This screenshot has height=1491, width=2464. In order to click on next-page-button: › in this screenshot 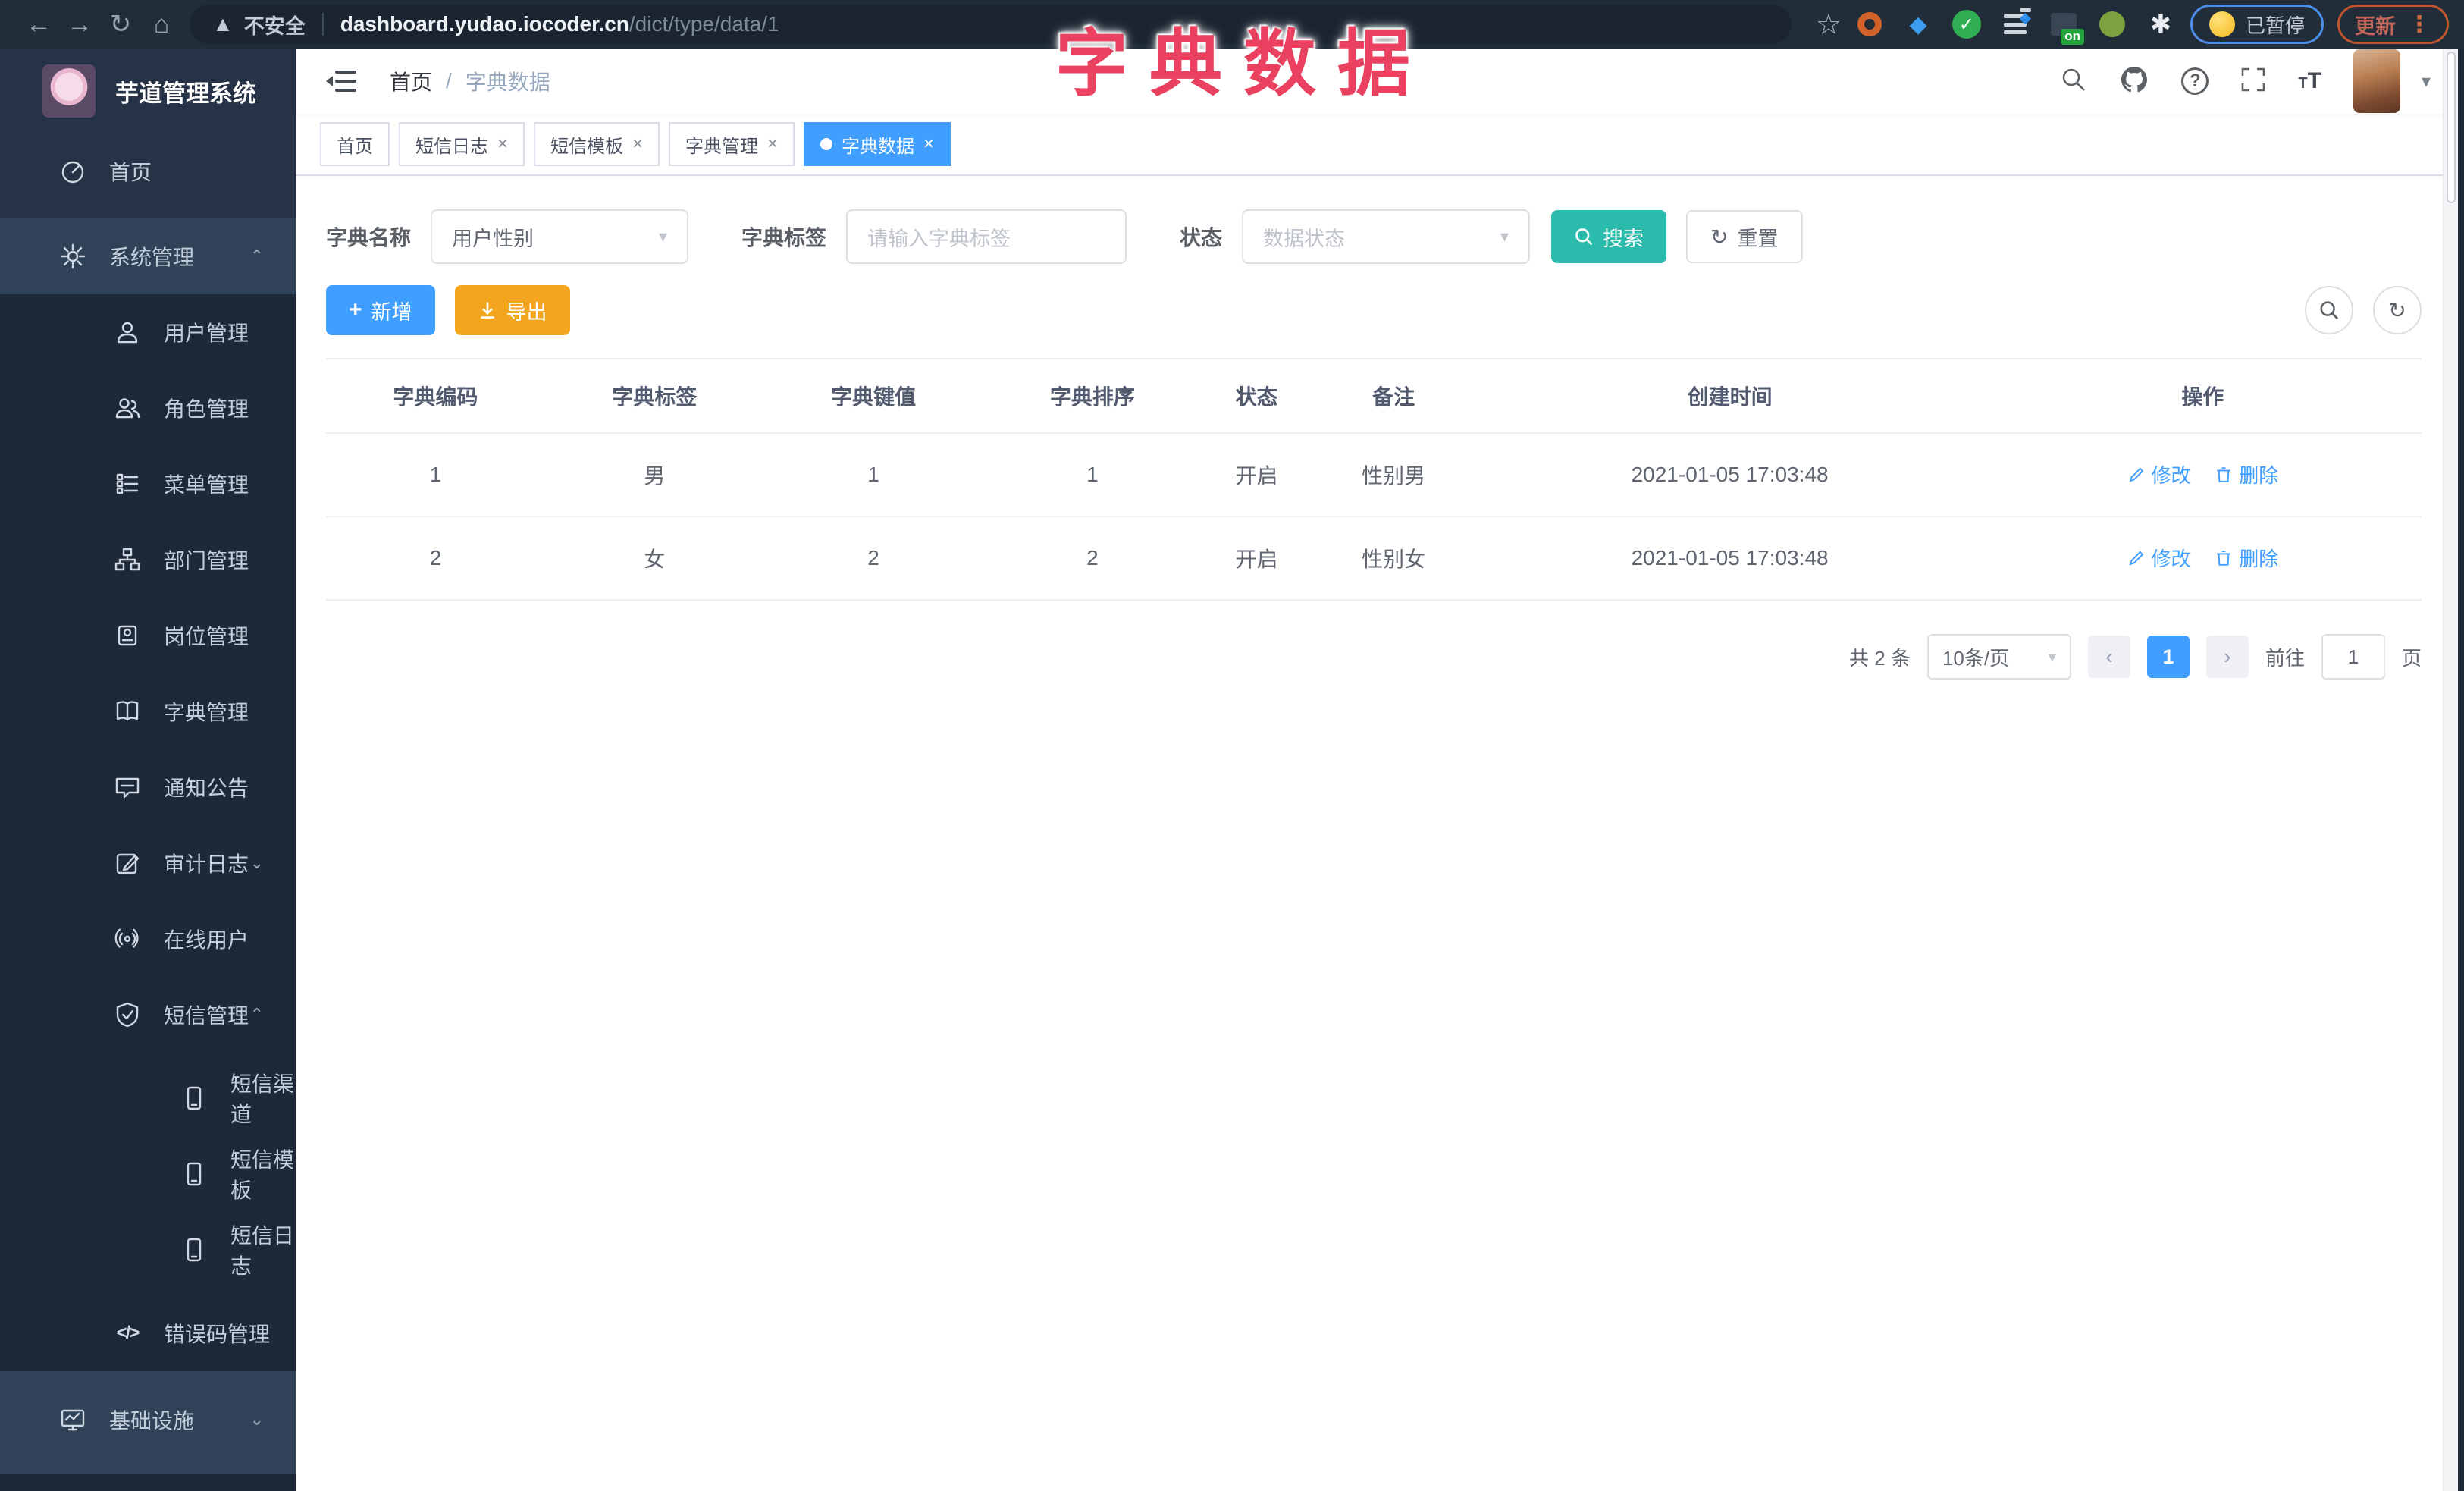, I will do `click(2227, 657)`.